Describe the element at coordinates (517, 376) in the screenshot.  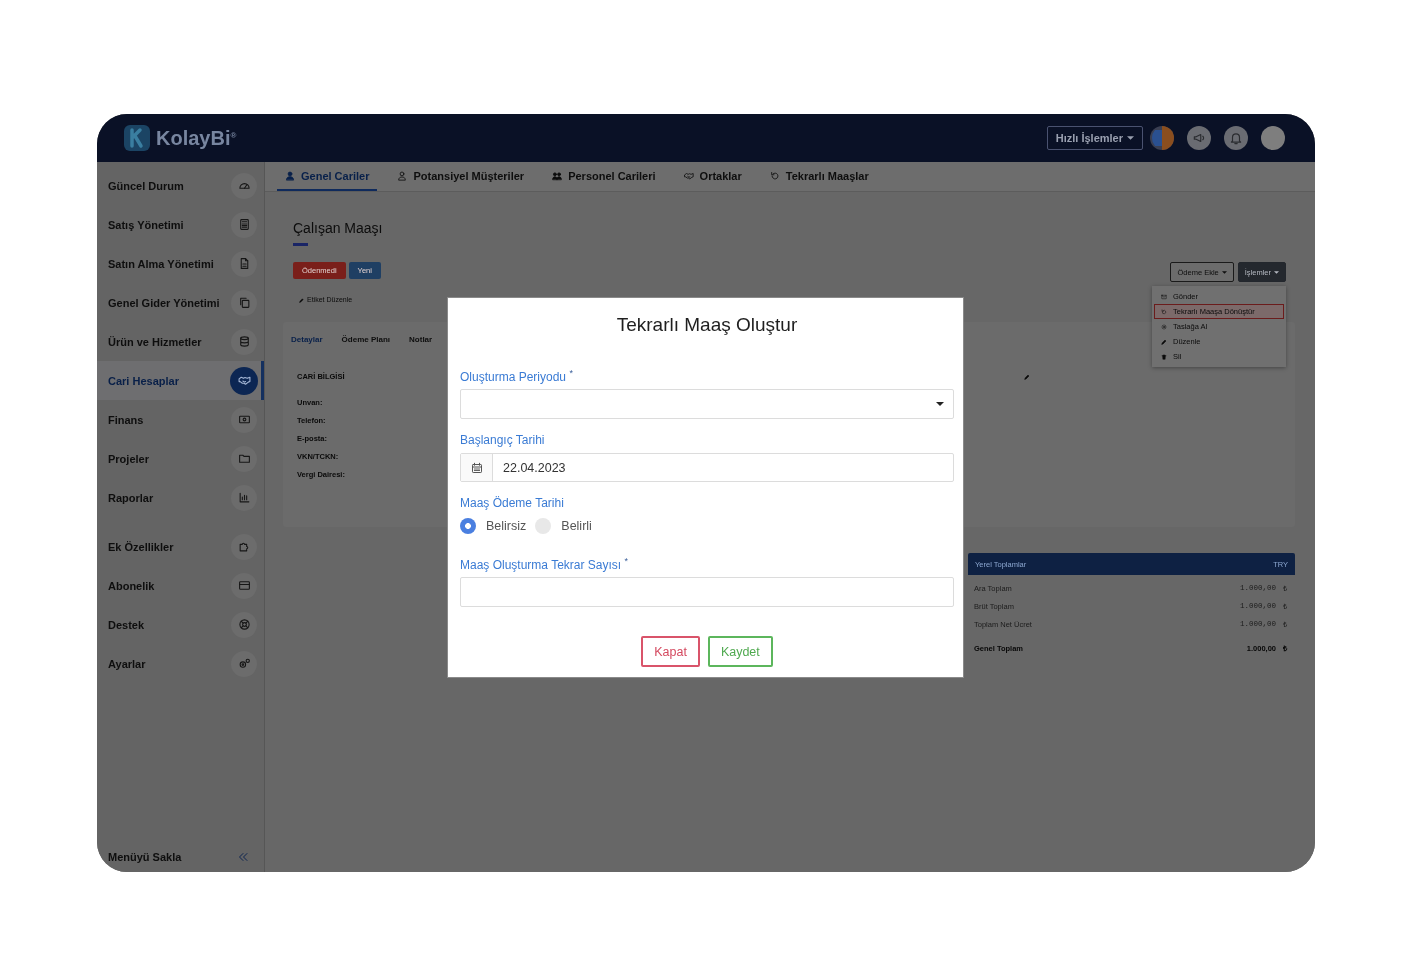
I see `field-label: Oluşturma Periyodu $^{*}$` at that location.